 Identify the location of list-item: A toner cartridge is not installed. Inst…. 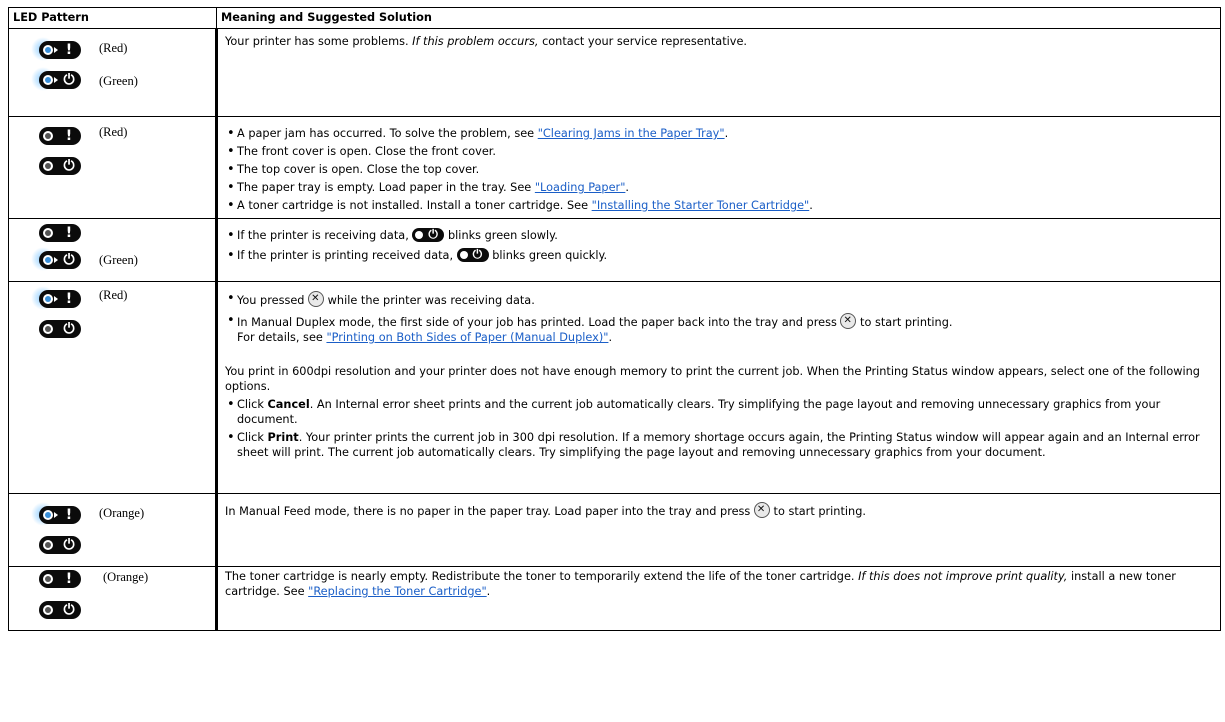
(720, 205).